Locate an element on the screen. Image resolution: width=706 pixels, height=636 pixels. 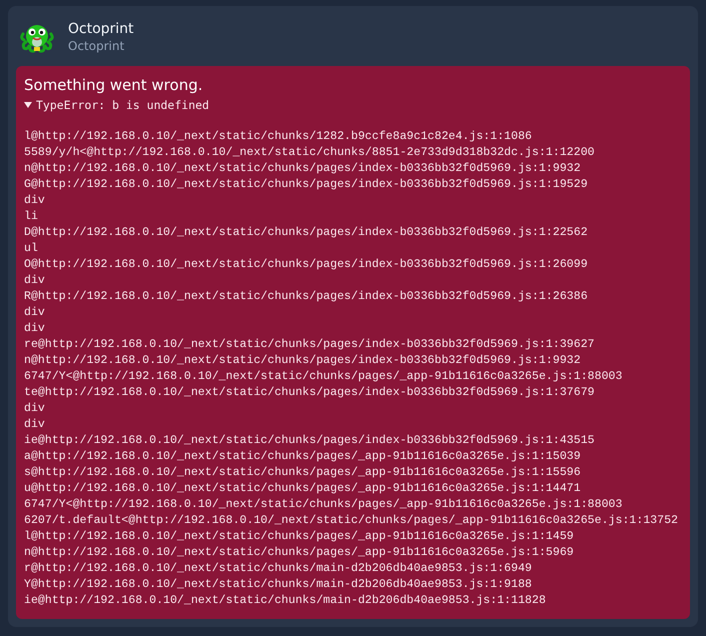
error-summary-toggle: TypeError: b is undefined is located at coordinates (117, 105).